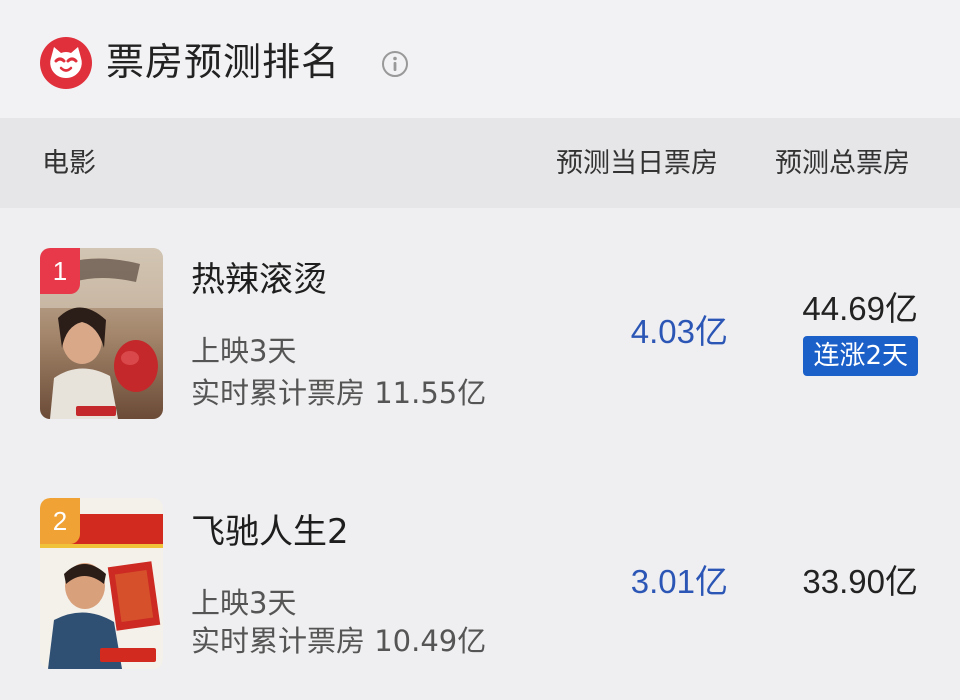 The width and height of the screenshot is (960, 700). What do you see at coordinates (395, 64) in the screenshot?
I see `info-icon` at bounding box center [395, 64].